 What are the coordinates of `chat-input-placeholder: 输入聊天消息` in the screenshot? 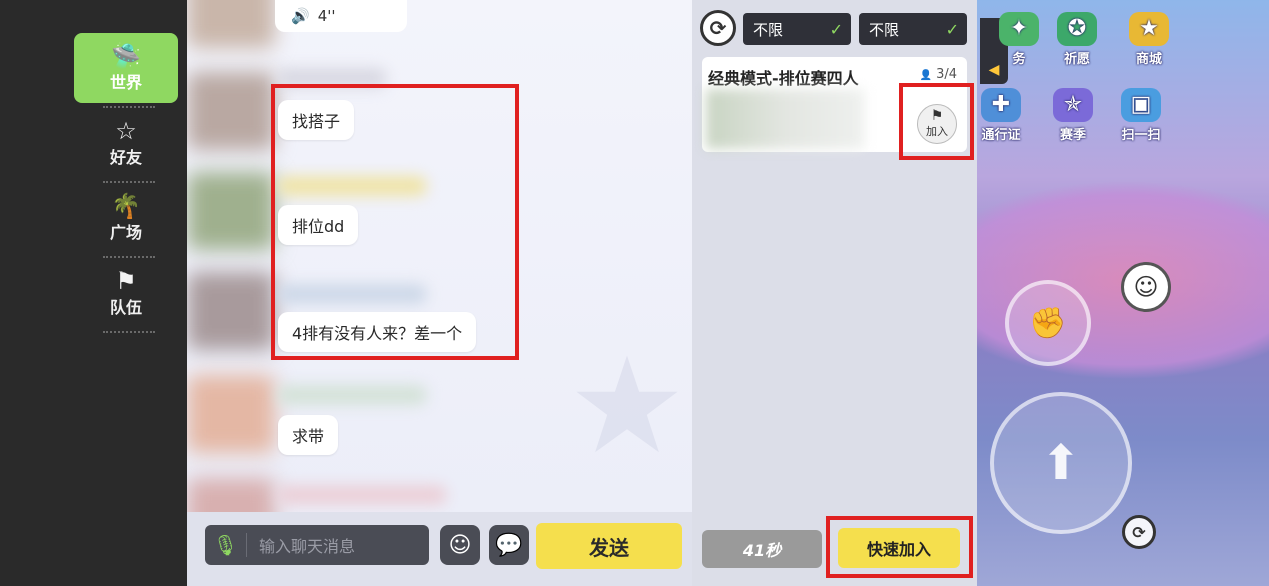 It's located at (307, 546).